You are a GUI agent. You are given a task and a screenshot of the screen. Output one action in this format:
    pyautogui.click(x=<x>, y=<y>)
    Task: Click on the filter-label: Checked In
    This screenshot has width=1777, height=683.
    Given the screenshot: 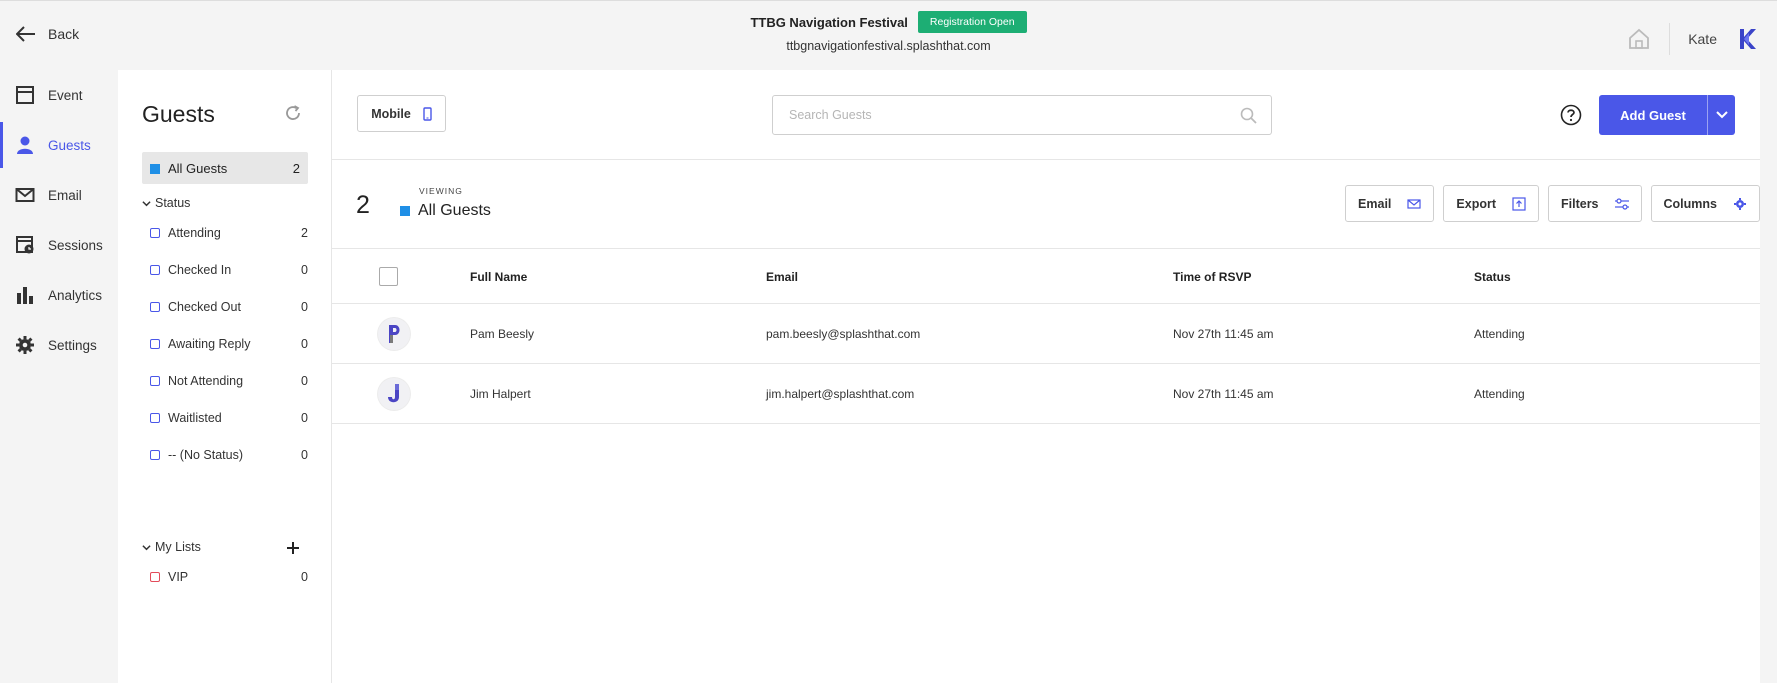 What is the action you would take?
    pyautogui.click(x=200, y=270)
    